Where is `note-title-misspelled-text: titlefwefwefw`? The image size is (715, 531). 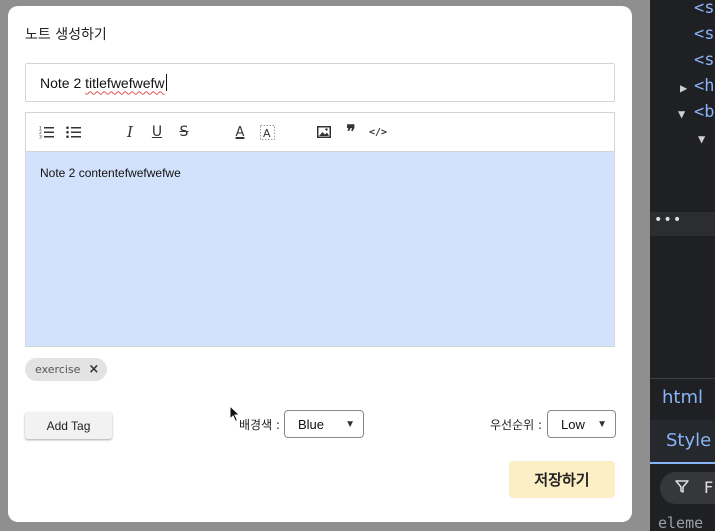
note-title-misspelled-text: titlefwefwefw is located at coordinates (125, 82).